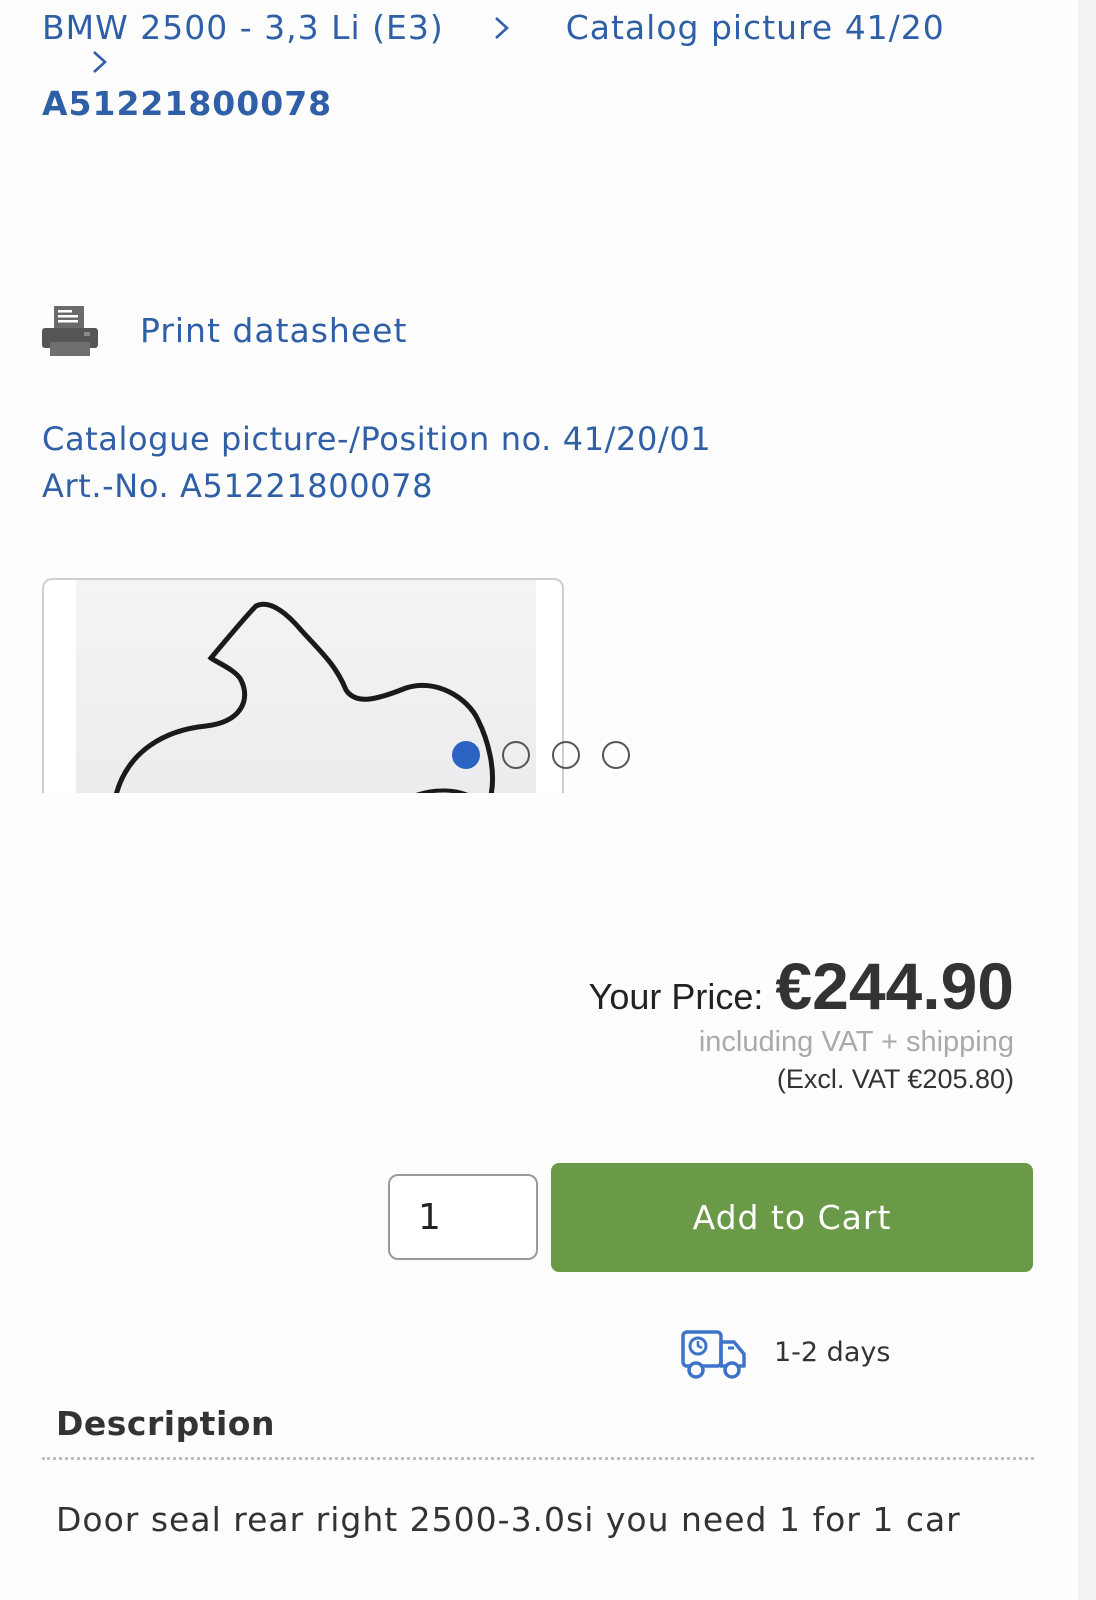  Describe the element at coordinates (70, 331) in the screenshot. I see `printer-icon` at that location.